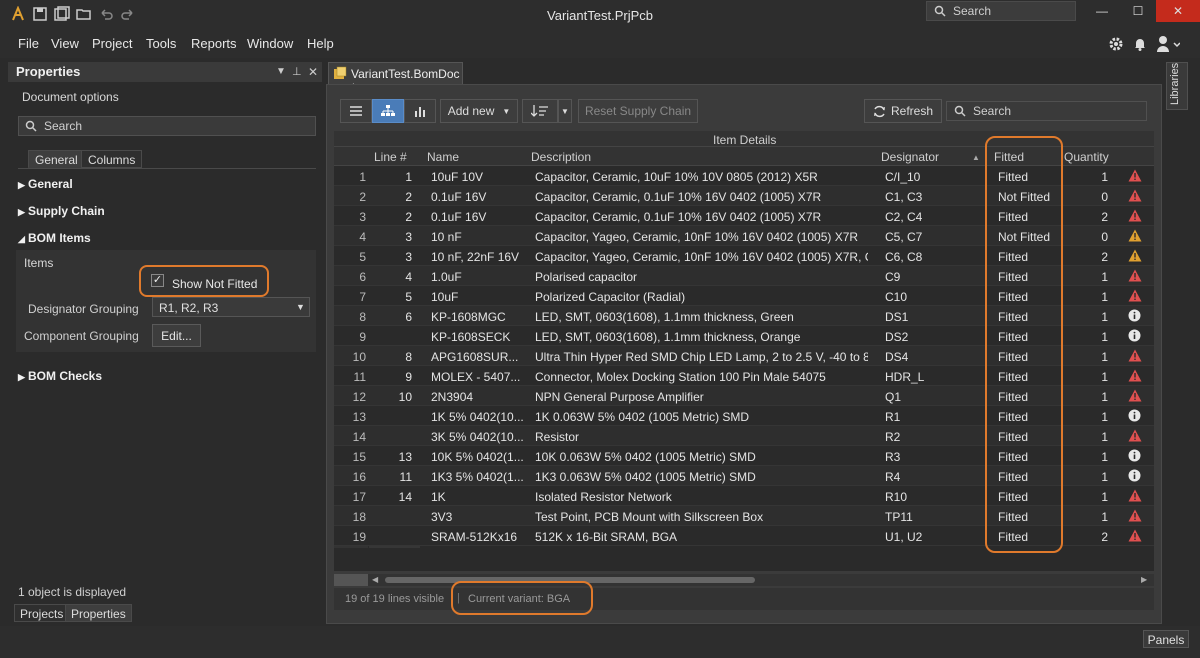 The width and height of the screenshot is (1200, 658). Describe the element at coordinates (1140, 44) in the screenshot. I see `bell-icon` at that location.